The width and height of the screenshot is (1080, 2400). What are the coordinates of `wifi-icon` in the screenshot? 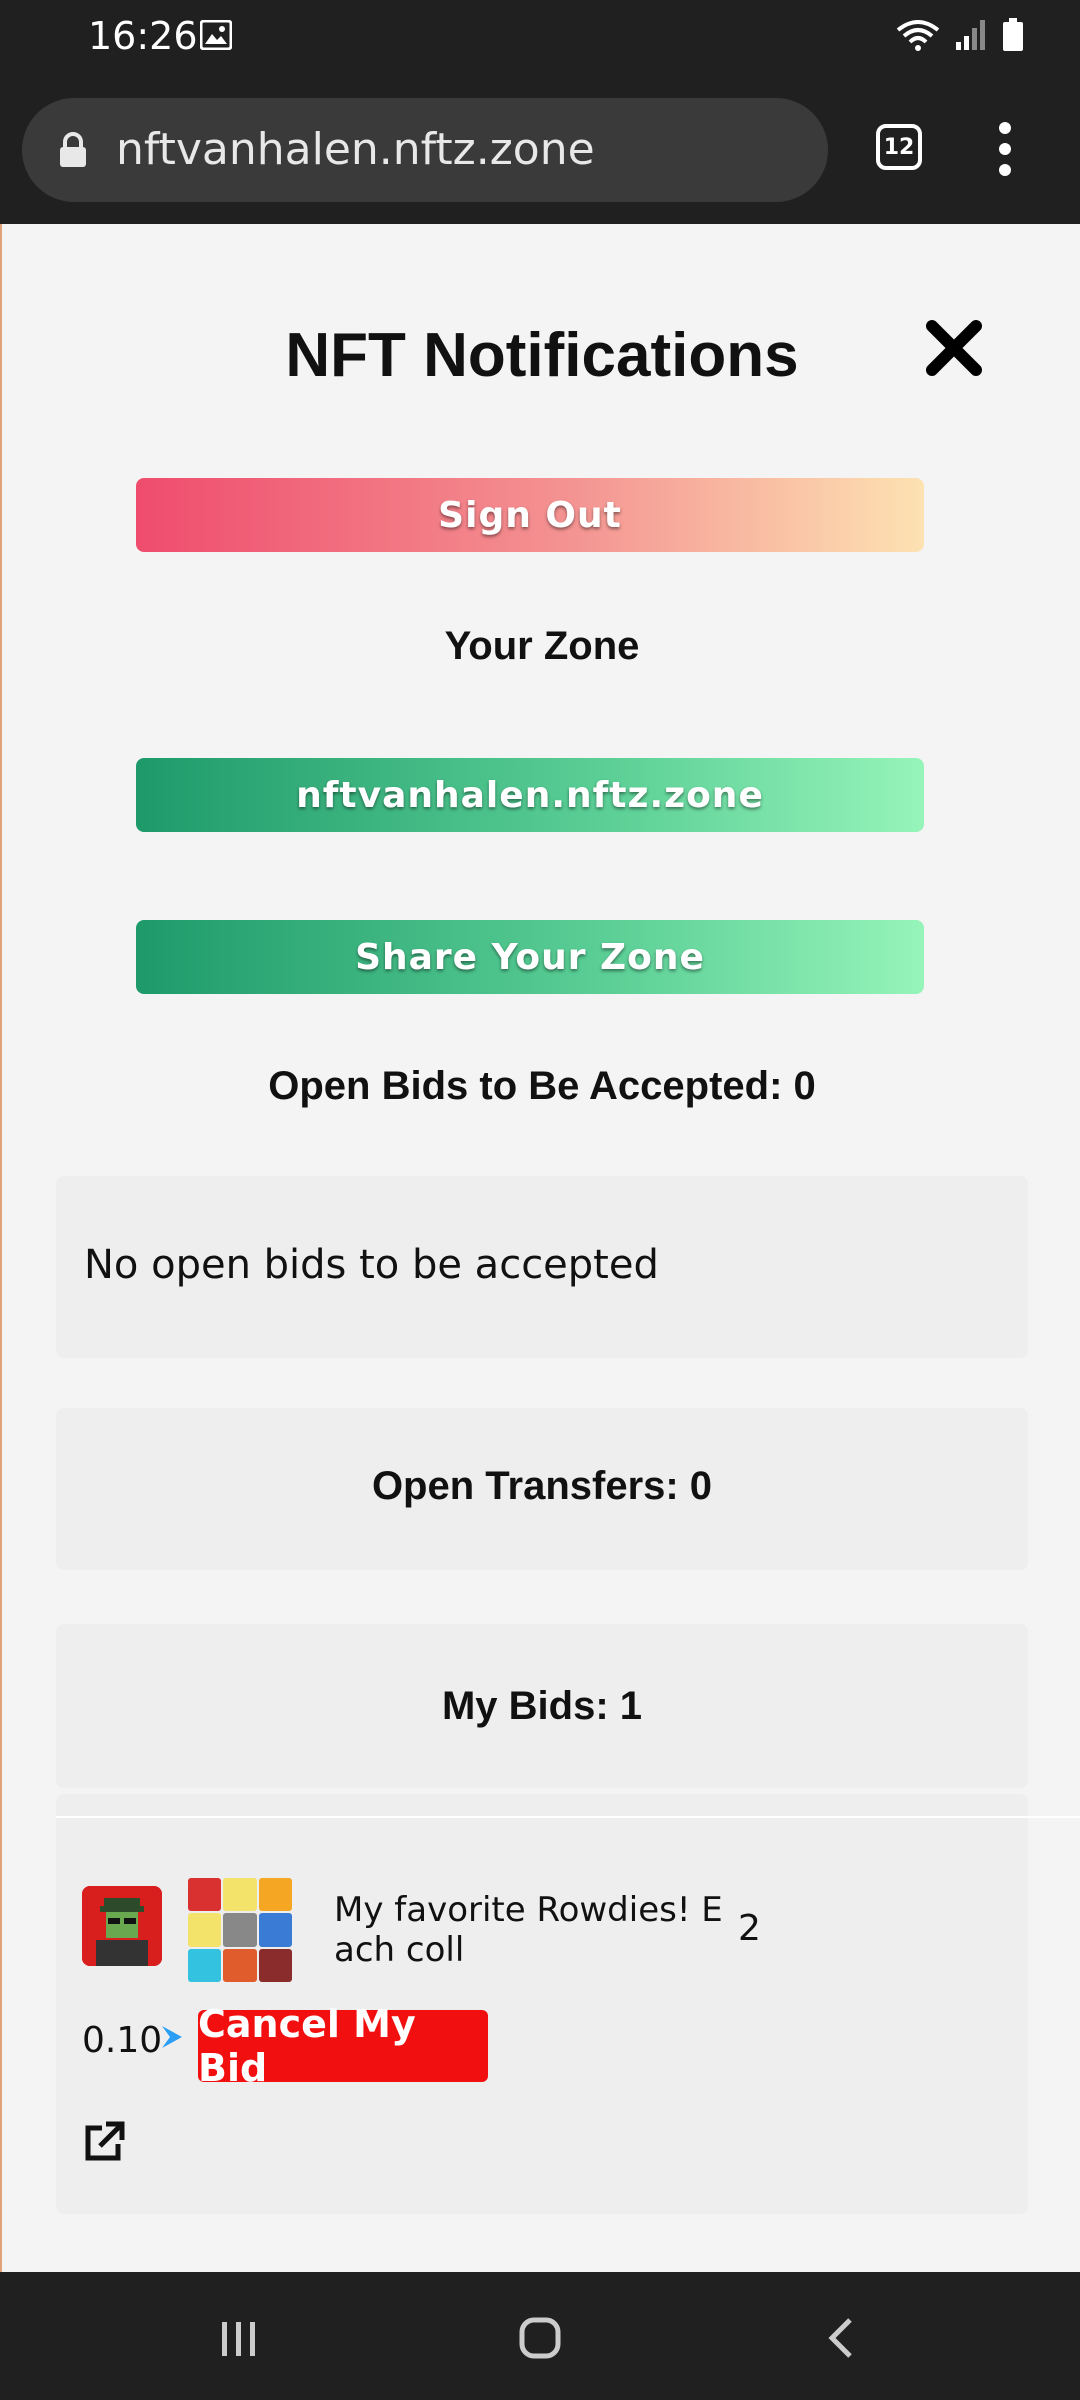 It's located at (918, 35).